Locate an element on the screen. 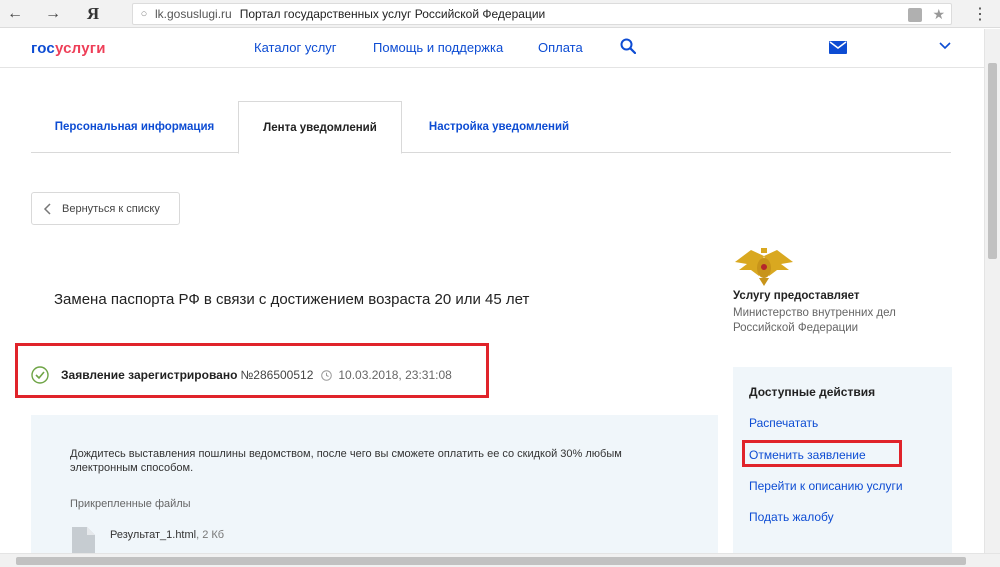 This screenshot has height=567, width=1000. provider-label: Услугу предоставляет is located at coordinates (796, 296).